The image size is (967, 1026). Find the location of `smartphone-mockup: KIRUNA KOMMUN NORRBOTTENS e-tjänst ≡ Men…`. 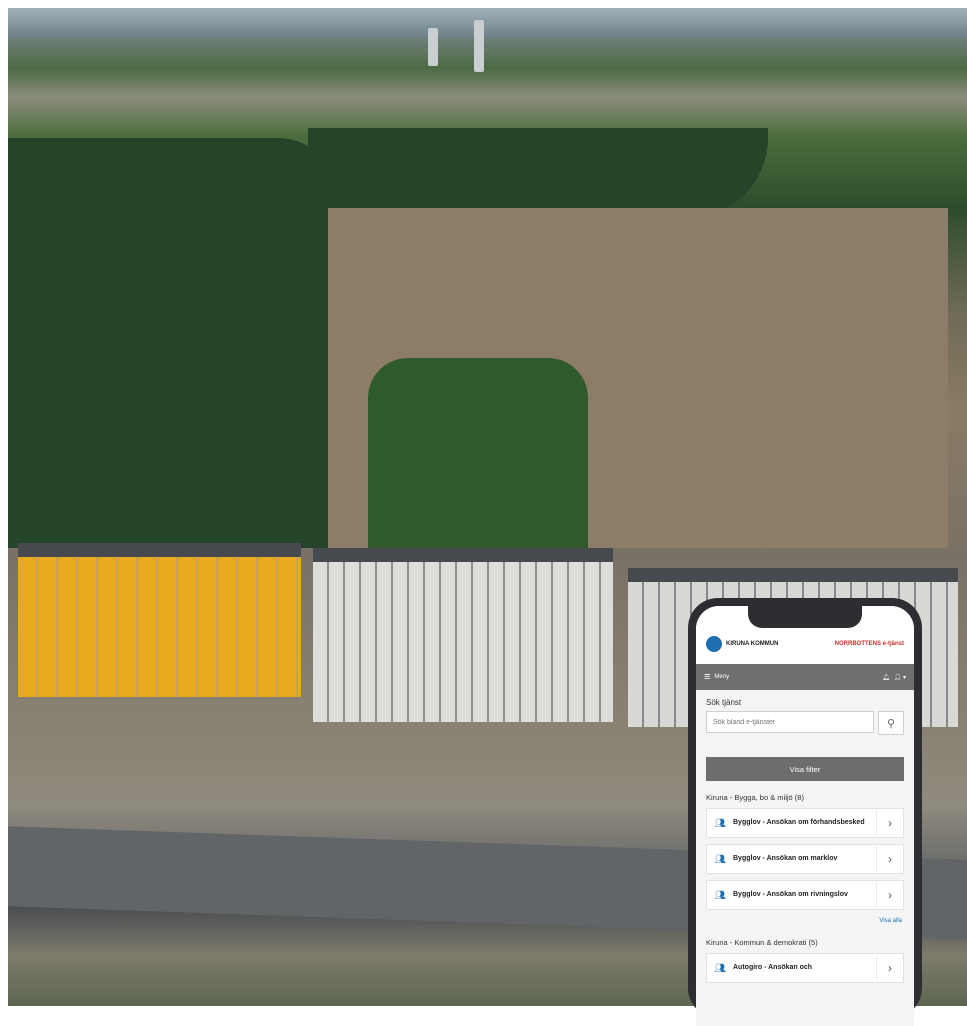

smartphone-mockup: KIRUNA KOMMUN NORRBOTTENS e-tjänst ≡ Men… is located at coordinates (805, 812).